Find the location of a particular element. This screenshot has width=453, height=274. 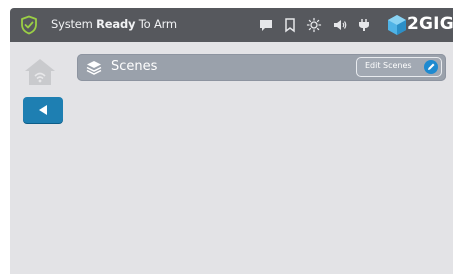

back-button is located at coordinates (43, 110).